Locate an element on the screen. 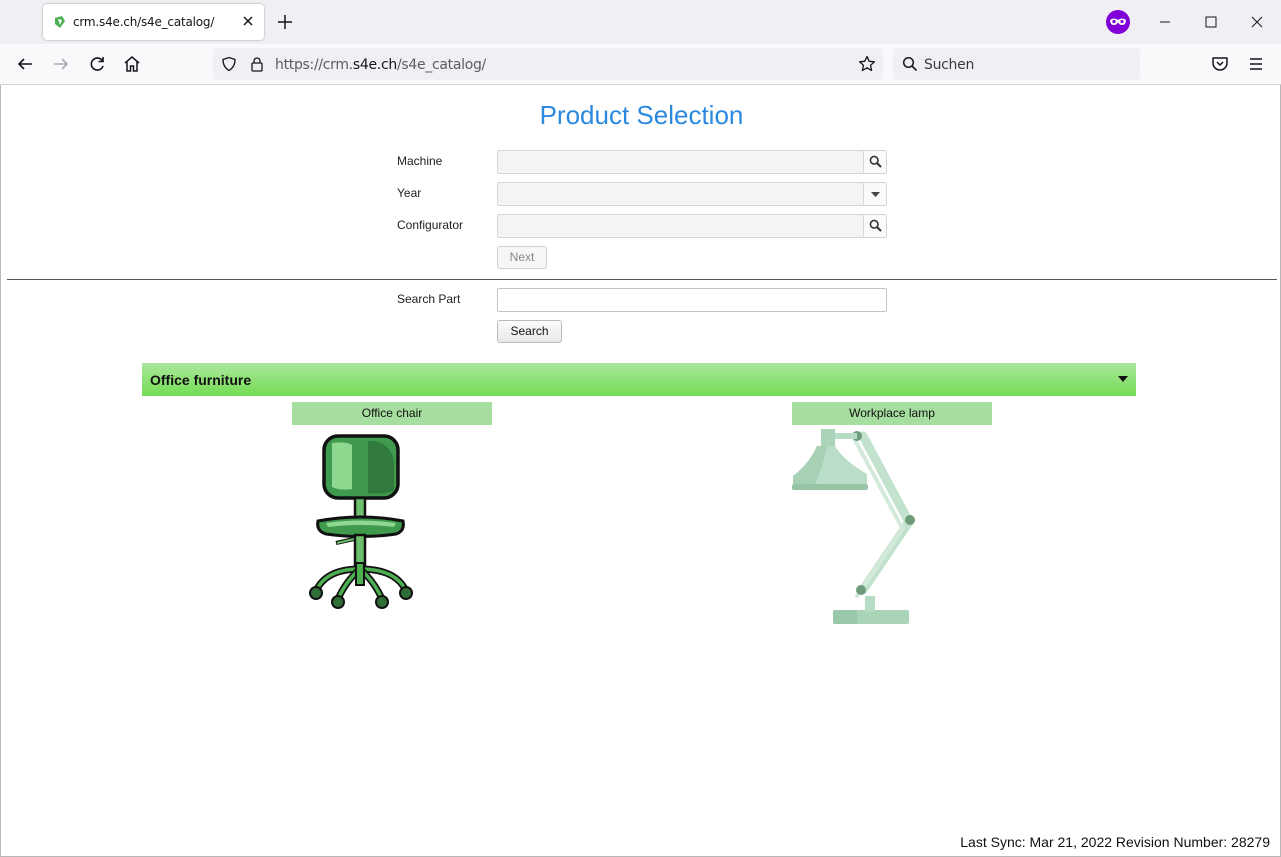  url-domain: s4e.ch is located at coordinates (374, 65).